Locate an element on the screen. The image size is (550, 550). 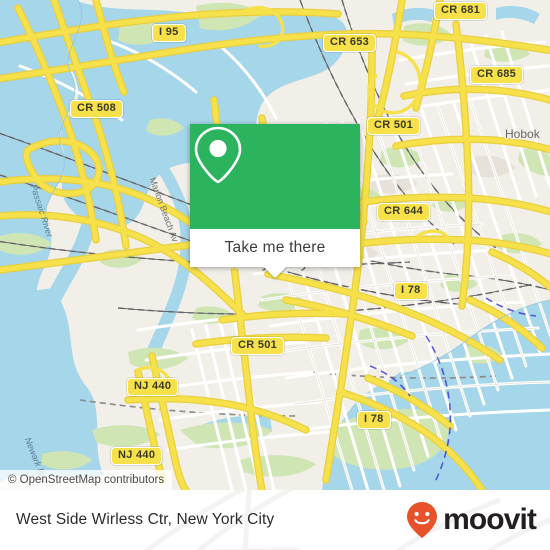
popup-pointer is located at coordinates (275, 272).